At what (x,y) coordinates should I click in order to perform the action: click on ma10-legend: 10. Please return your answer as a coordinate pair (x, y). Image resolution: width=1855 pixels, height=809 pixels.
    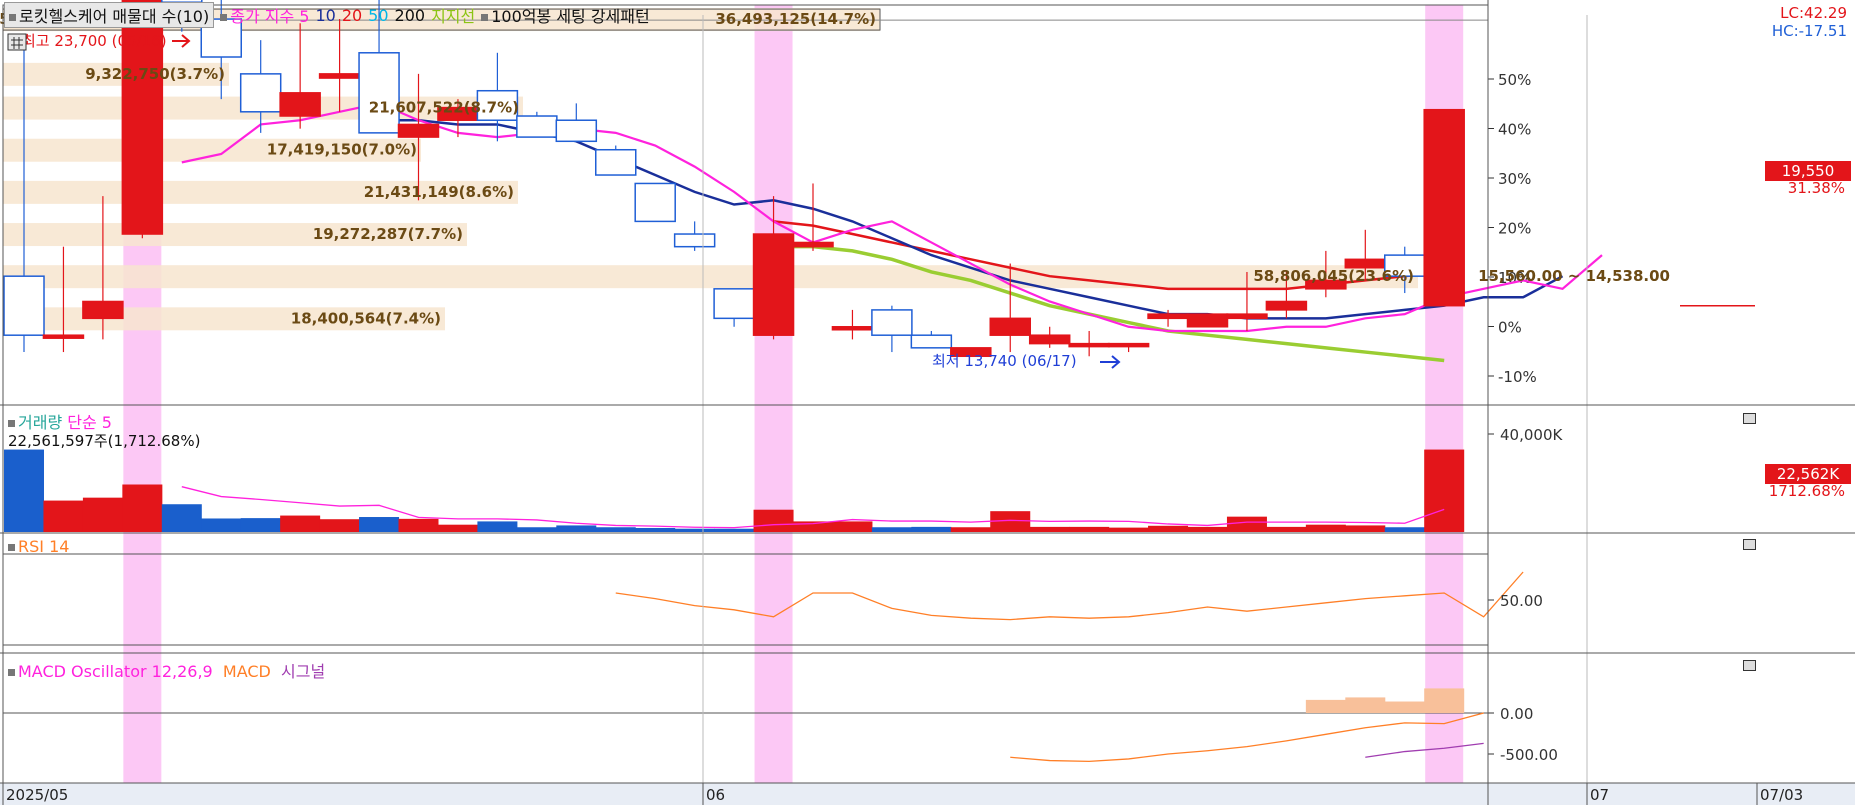
    Looking at the image, I should click on (325, 15).